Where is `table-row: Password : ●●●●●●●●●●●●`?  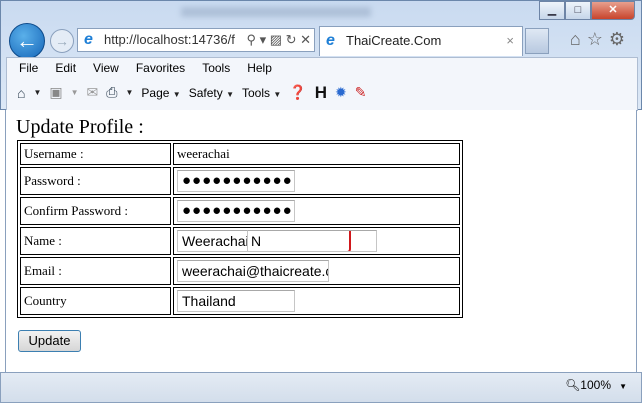 table-row: Password : ●●●●●●●●●●●● is located at coordinates (240, 181).